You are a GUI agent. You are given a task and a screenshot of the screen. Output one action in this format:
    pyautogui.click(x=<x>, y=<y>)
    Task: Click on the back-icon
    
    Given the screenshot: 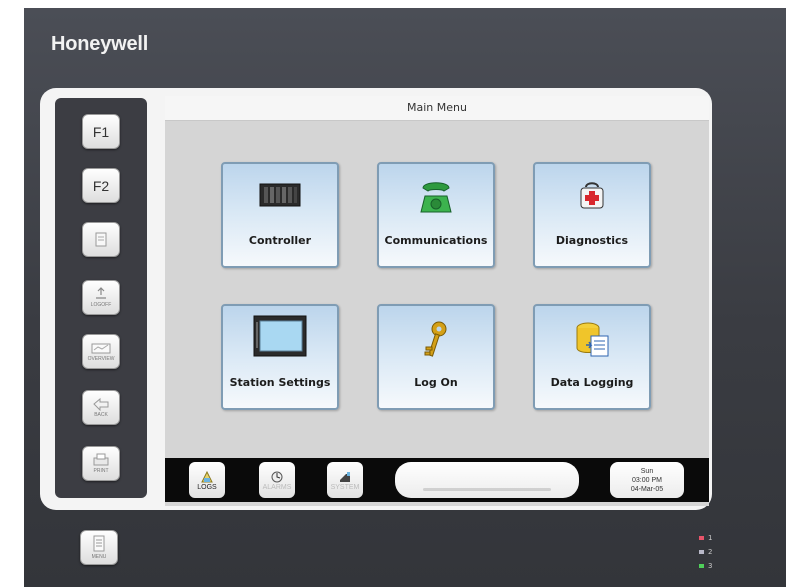 What is the action you would take?
    pyautogui.click(x=101, y=404)
    